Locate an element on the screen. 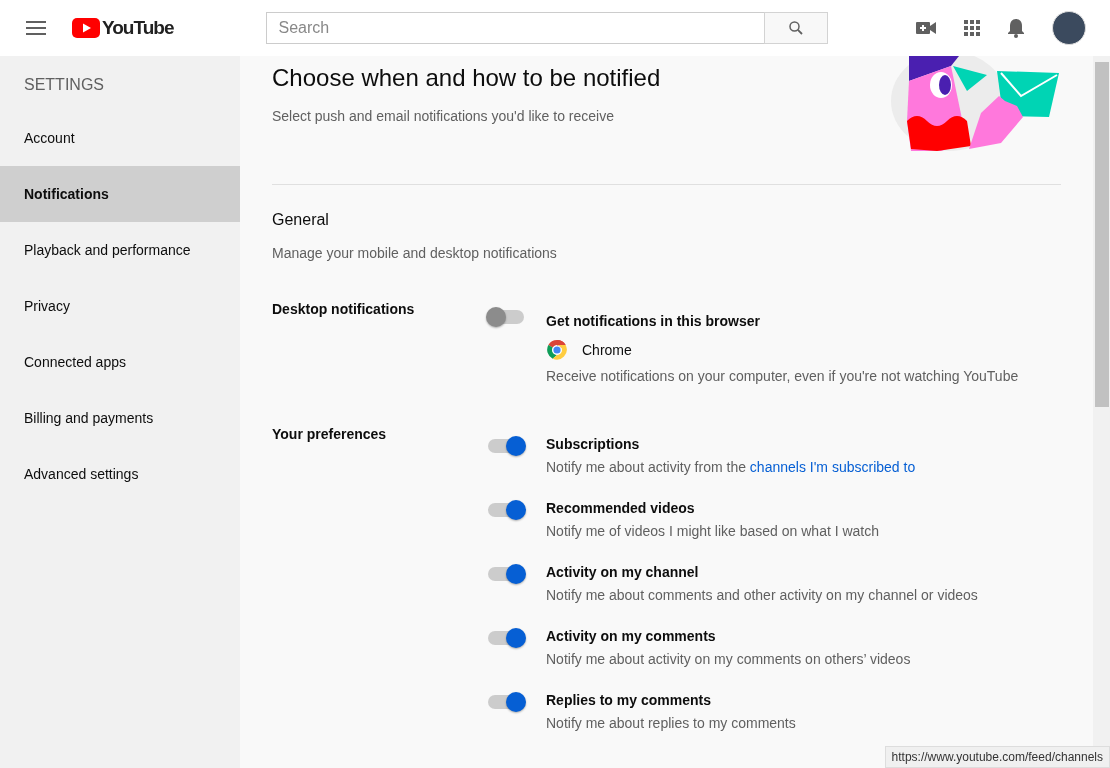 Image resolution: width=1110 pixels, height=768 pixels. logo-text: YouTube is located at coordinates (138, 28).